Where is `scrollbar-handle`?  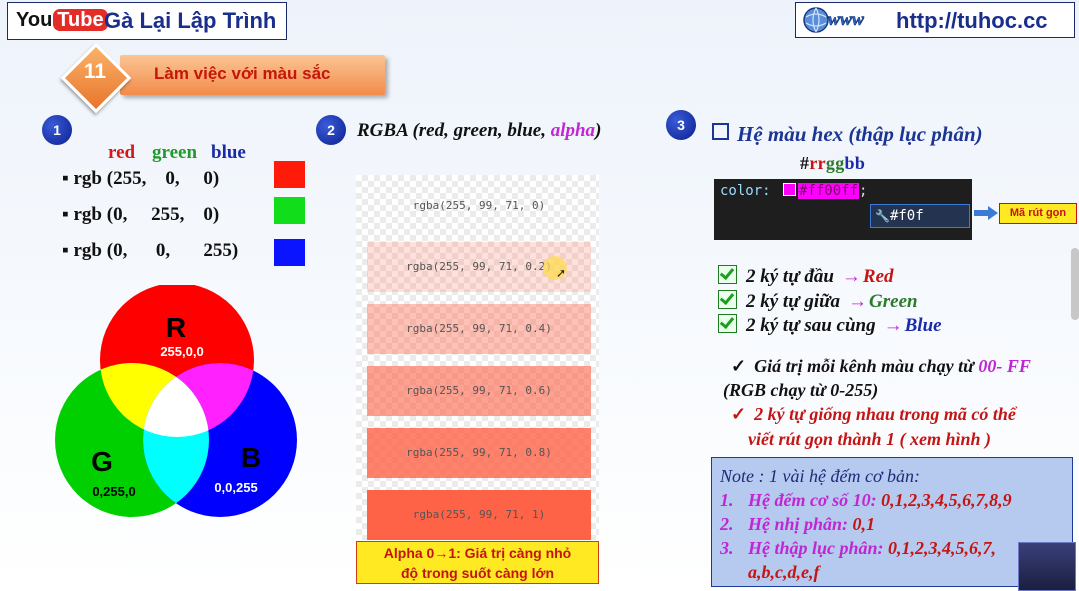 scrollbar-handle is located at coordinates (1075, 284).